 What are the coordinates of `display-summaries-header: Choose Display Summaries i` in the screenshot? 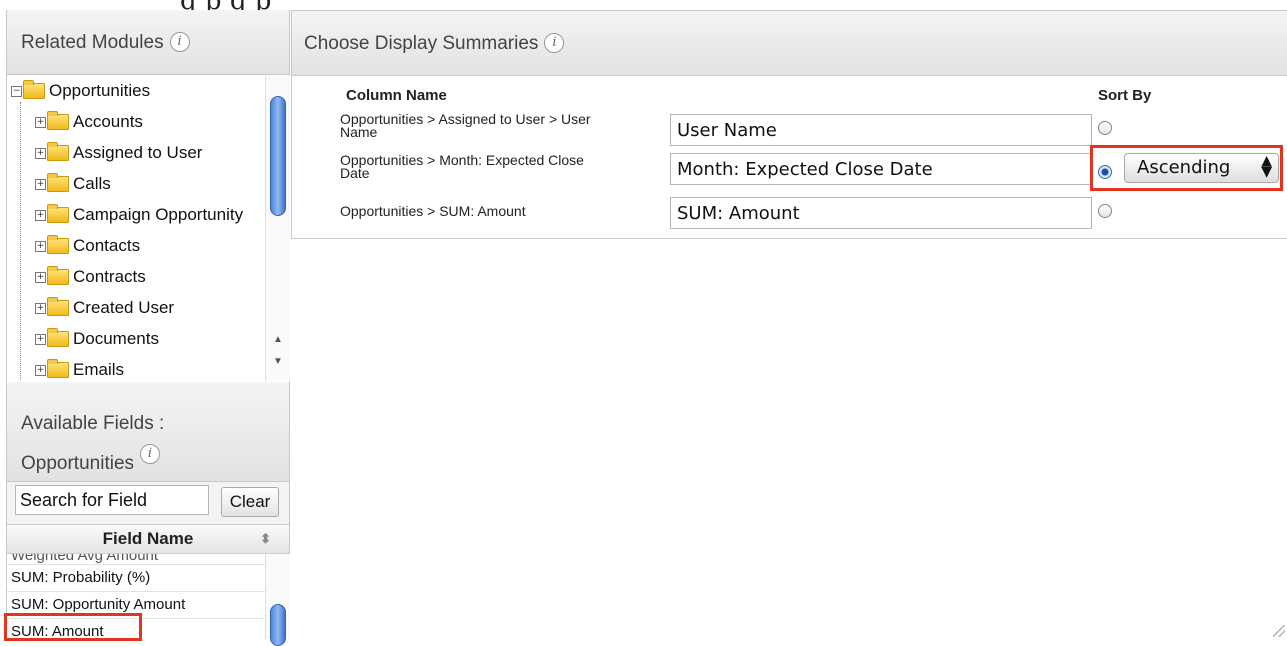 It's located at (789, 43).